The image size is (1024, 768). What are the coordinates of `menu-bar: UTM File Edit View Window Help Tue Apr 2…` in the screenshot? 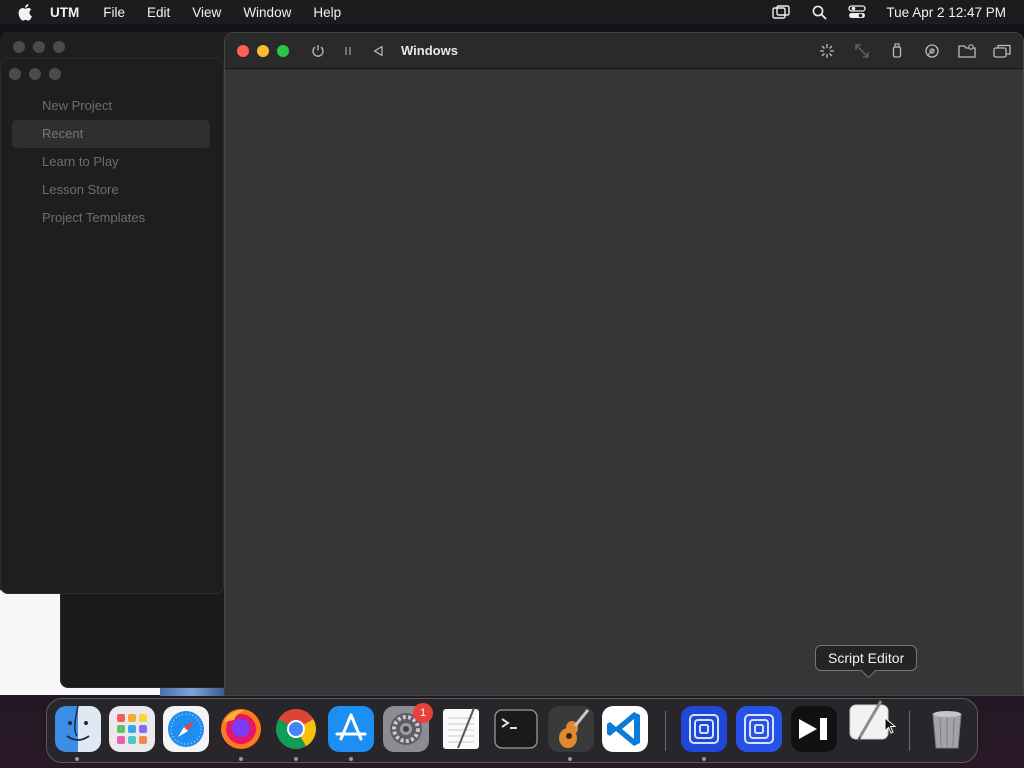 It's located at (512, 12).